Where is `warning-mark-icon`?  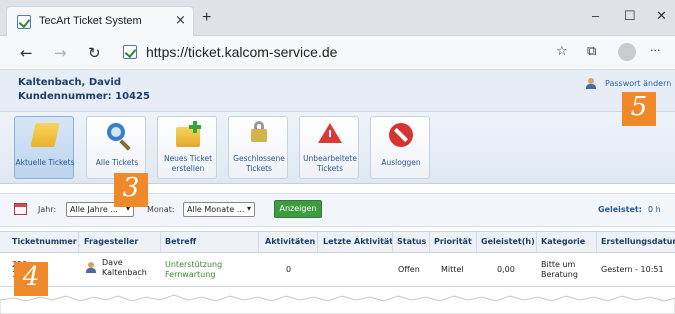 warning-mark-icon is located at coordinates (330, 133).